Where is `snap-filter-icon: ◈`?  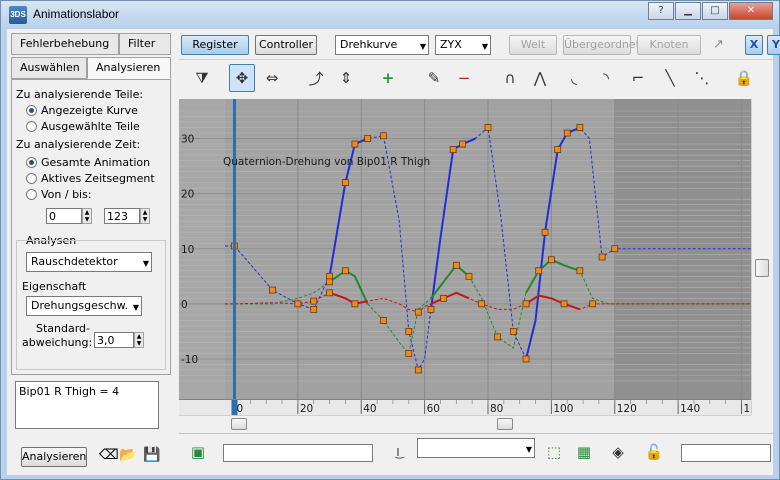
snap-filter-icon: ◈ is located at coordinates (618, 452).